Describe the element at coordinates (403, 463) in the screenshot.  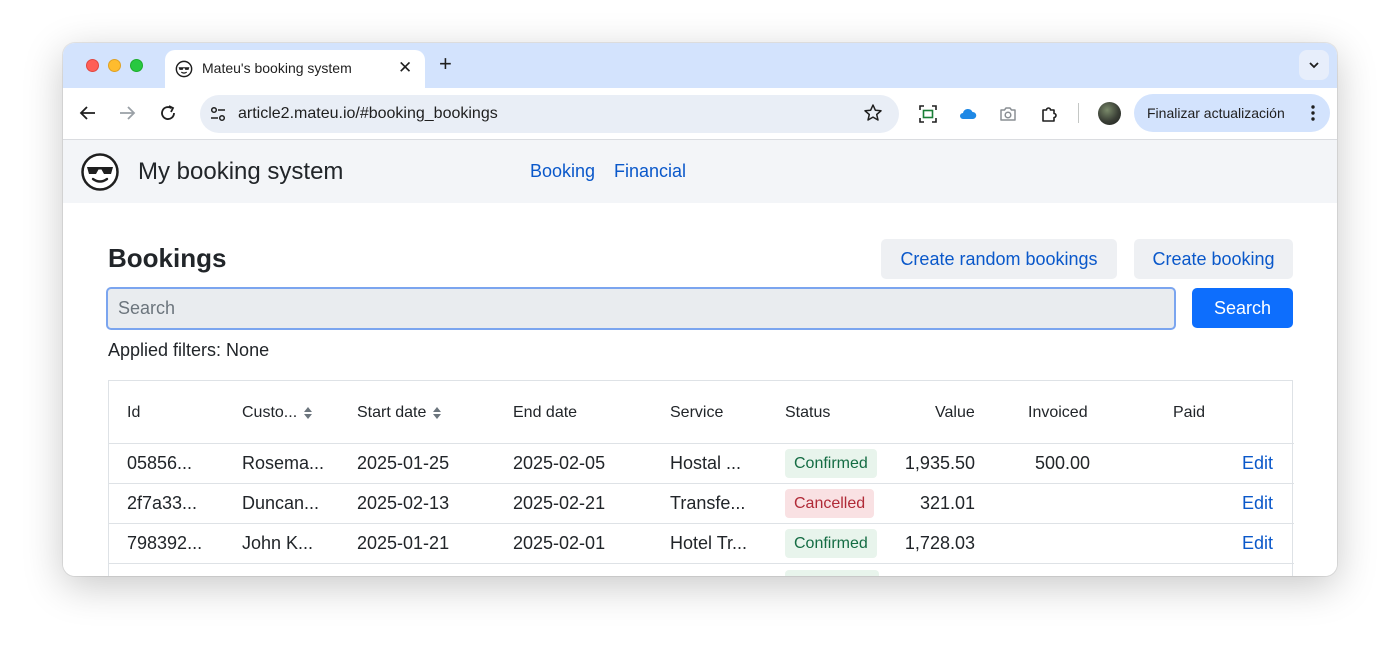
I see `cell-start-date: 2025-01-25` at that location.